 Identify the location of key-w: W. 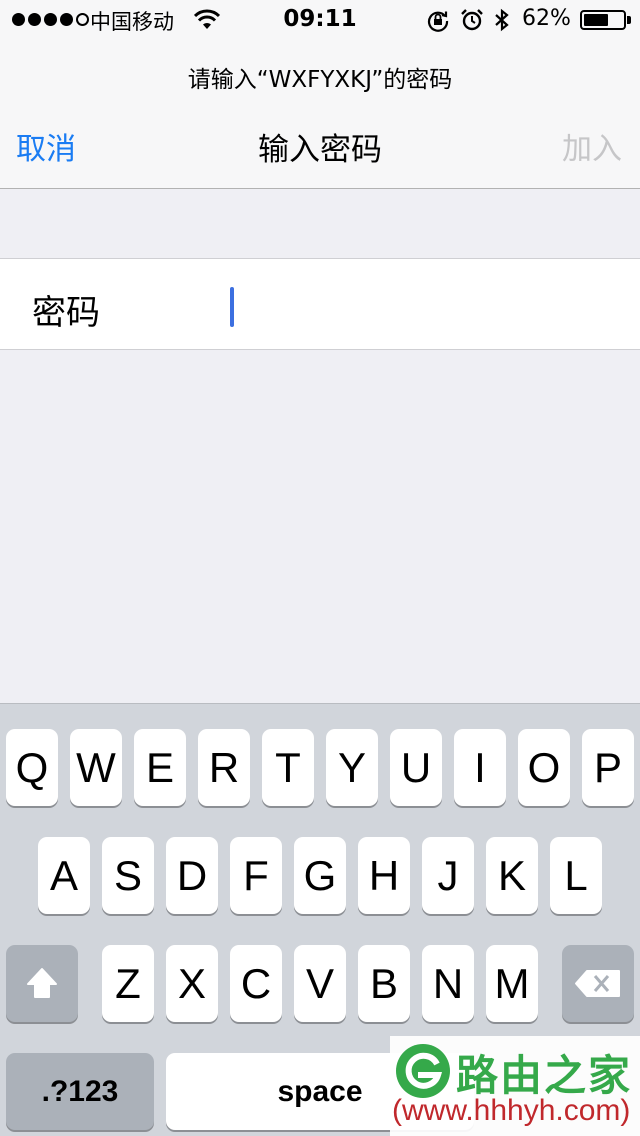
(96, 767).